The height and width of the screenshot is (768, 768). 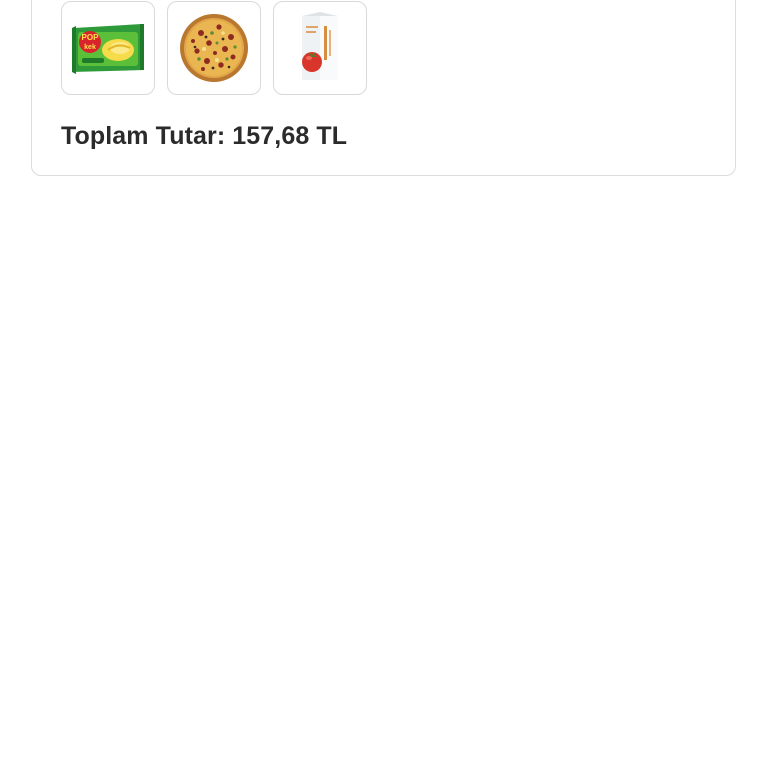 I want to click on product-thumbnails: POP kek, so click(x=214, y=48).